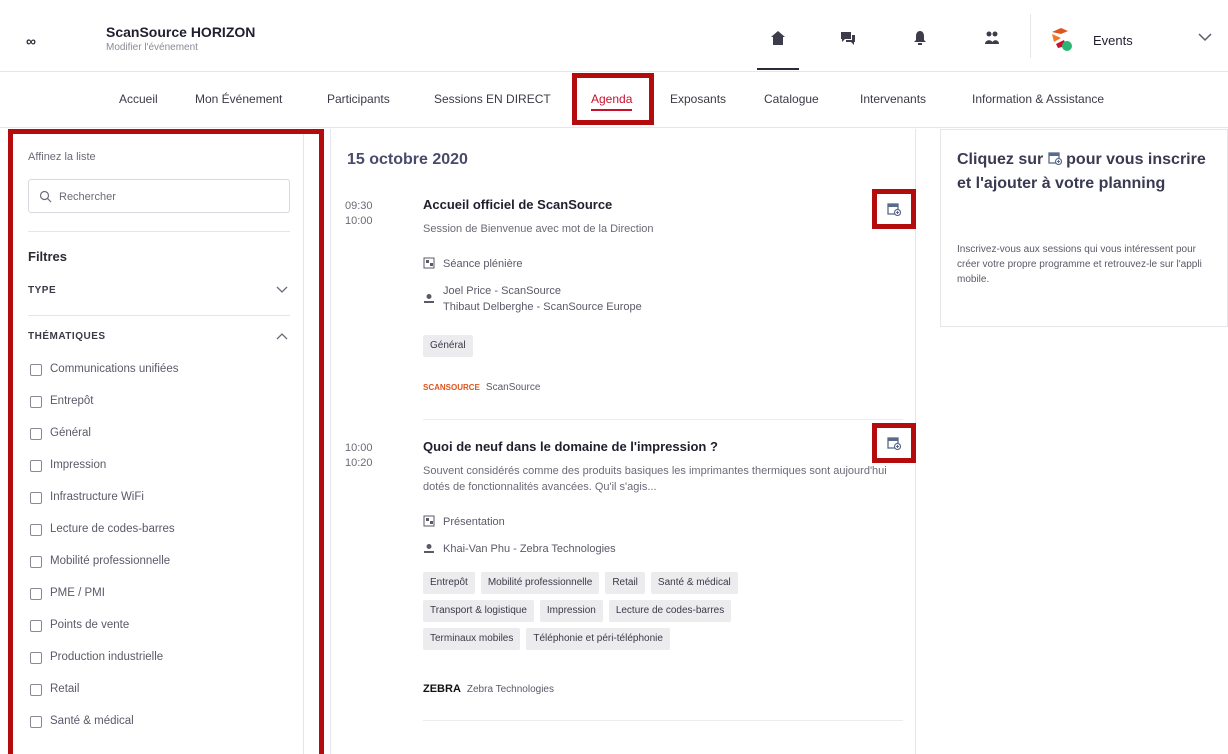 This screenshot has height=754, width=1228. Describe the element at coordinates (1113, 40) in the screenshot. I see `events-menu-label: Events` at that location.